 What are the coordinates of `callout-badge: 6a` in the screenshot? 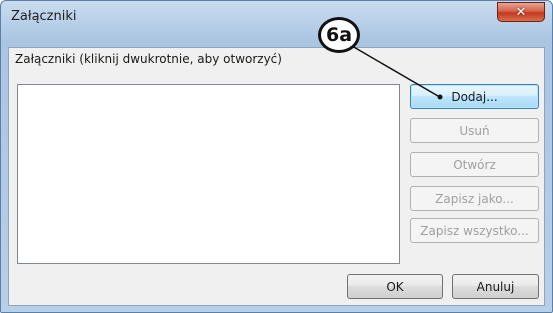 It's located at (339, 35).